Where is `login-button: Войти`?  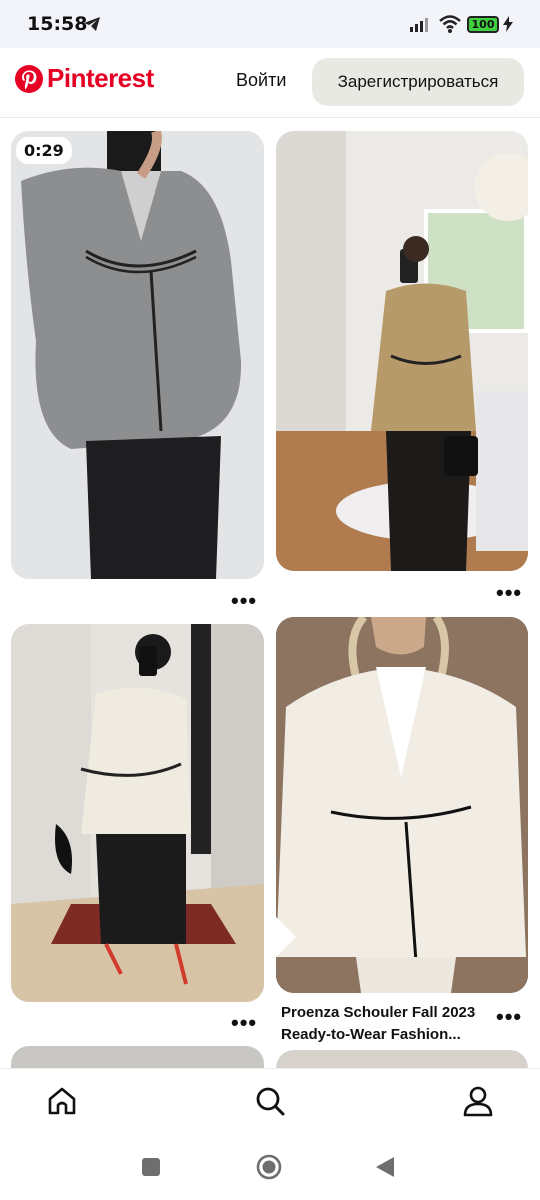
login-button: Войти is located at coordinates (261, 80).